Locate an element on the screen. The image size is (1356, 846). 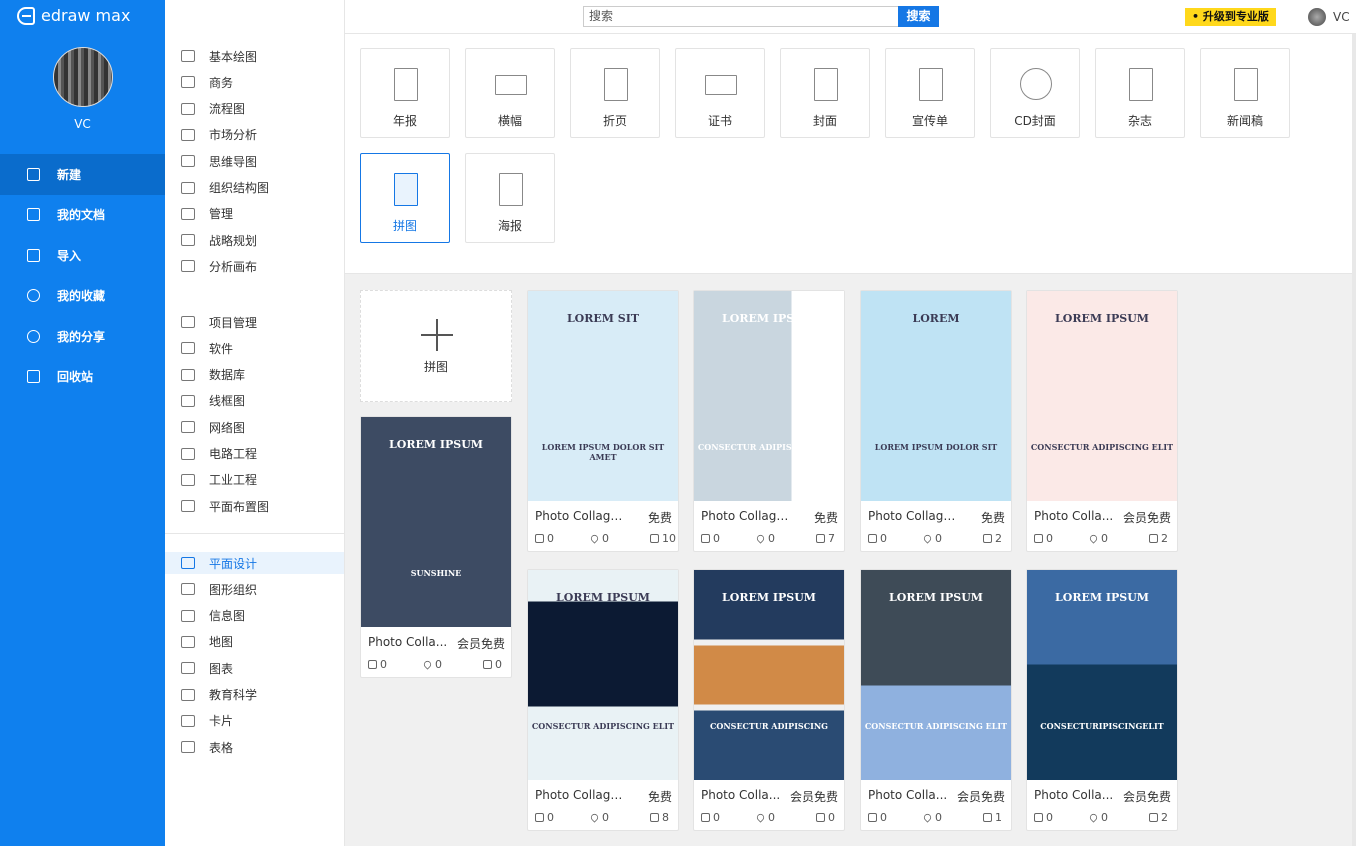
nav-my-shares: 我的分享 is located at coordinates (82, 336).